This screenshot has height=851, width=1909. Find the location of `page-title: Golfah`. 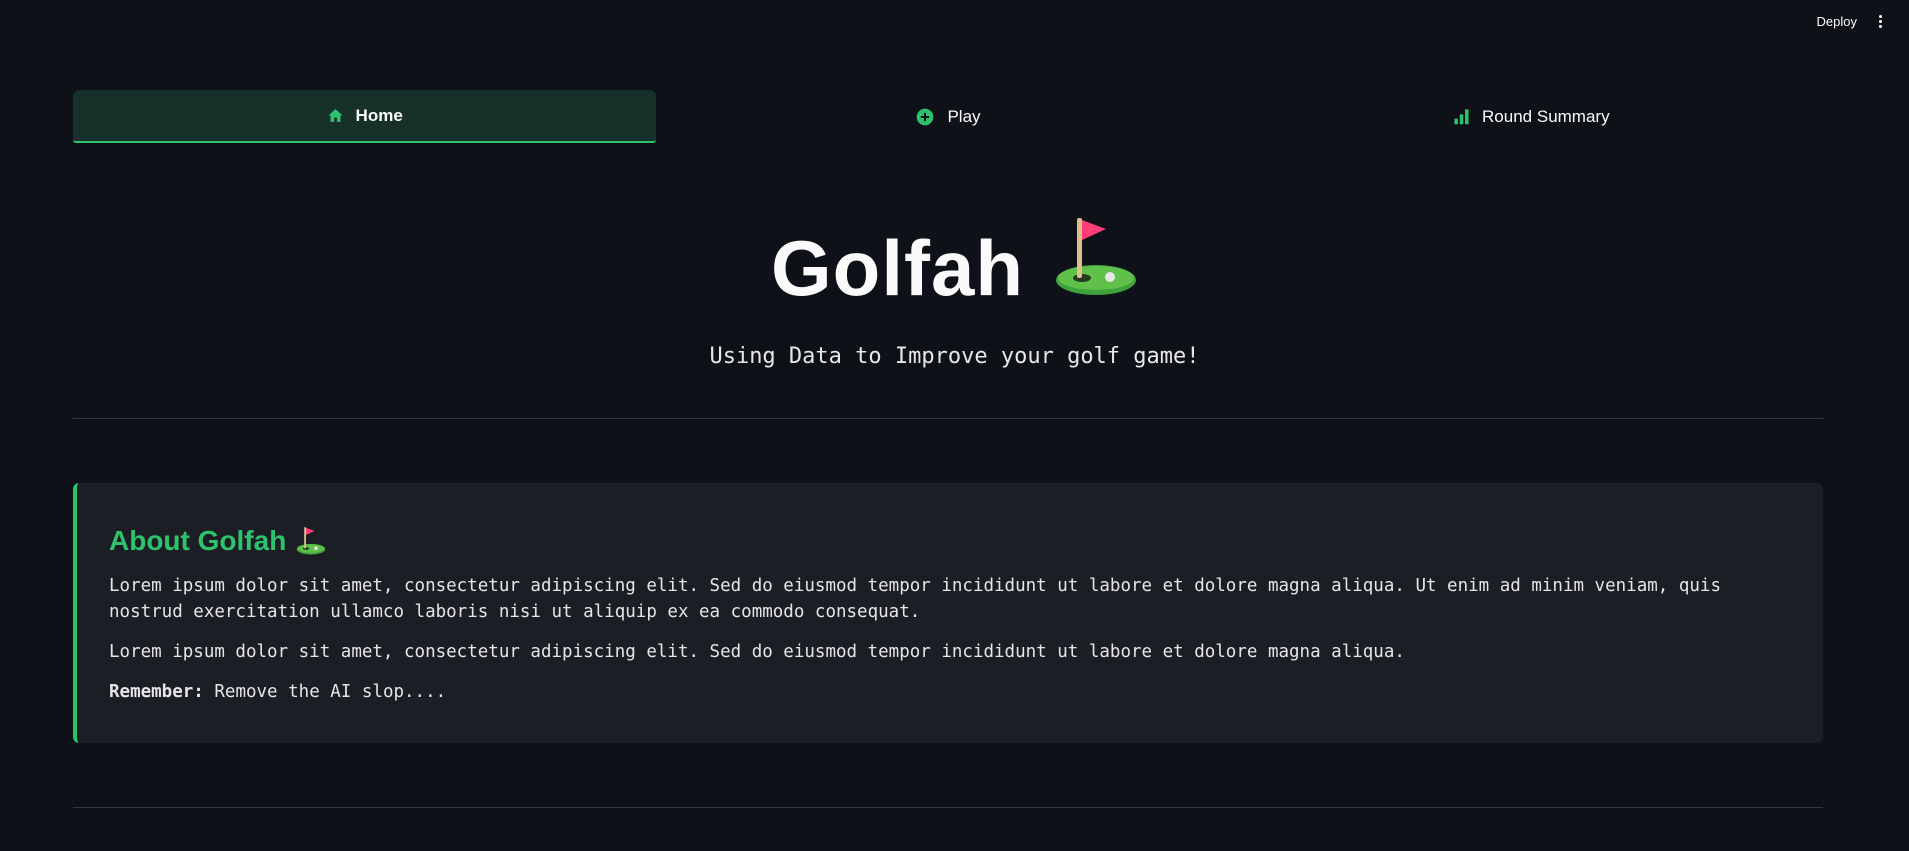

page-title: Golfah is located at coordinates (954, 268).